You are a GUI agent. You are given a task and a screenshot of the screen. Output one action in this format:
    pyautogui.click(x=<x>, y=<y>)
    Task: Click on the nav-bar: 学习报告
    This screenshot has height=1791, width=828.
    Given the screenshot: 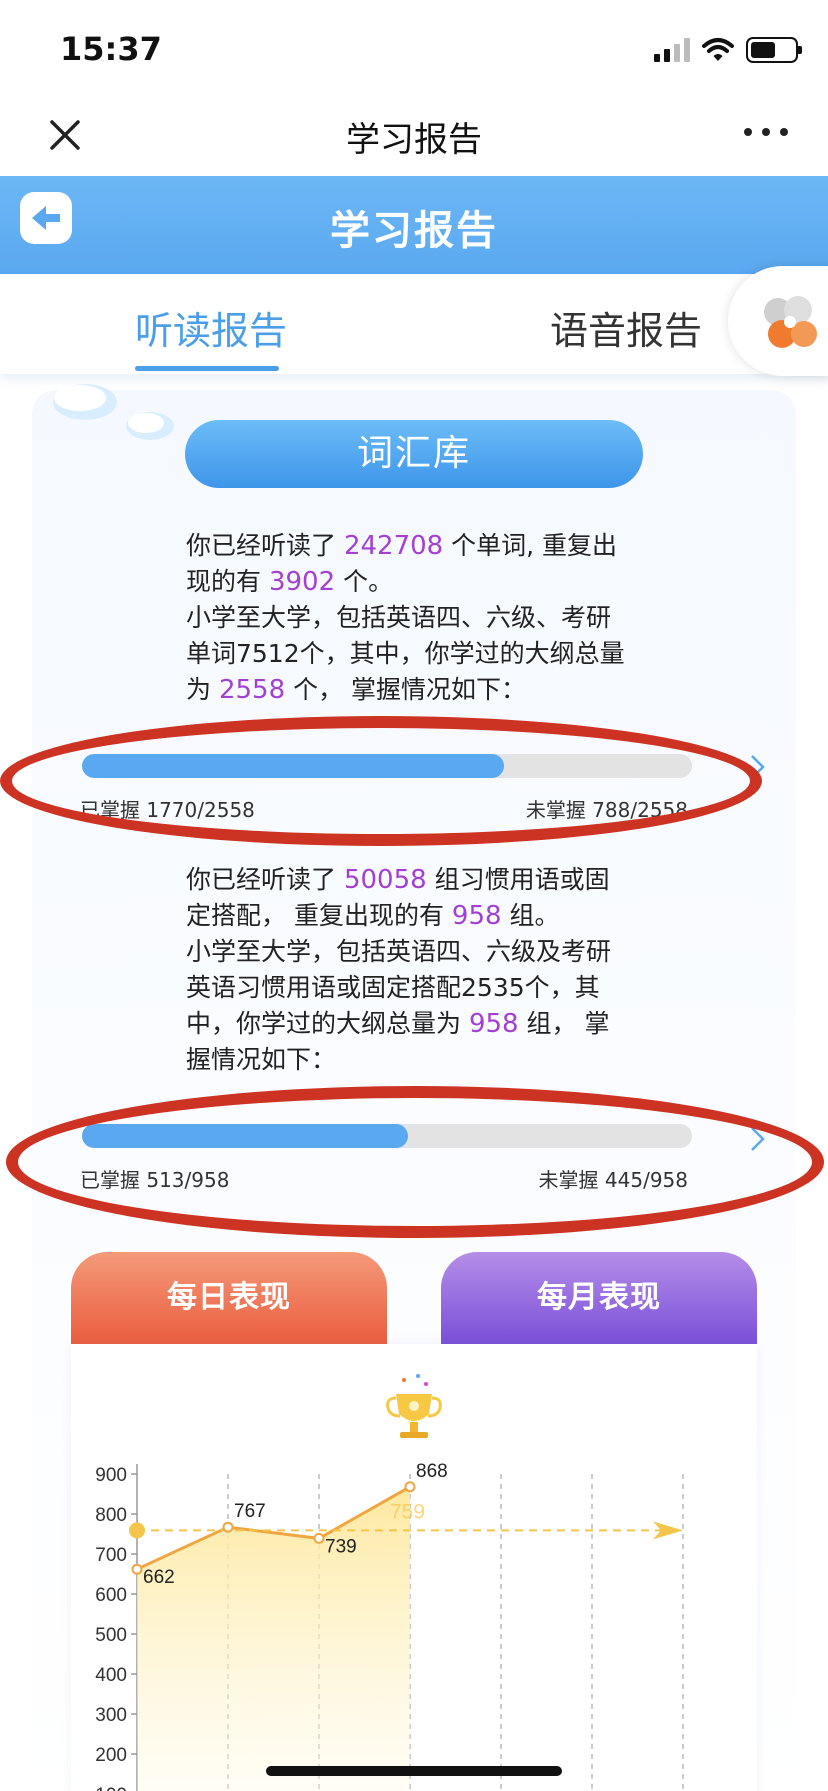 What is the action you would take?
    pyautogui.click(x=414, y=136)
    